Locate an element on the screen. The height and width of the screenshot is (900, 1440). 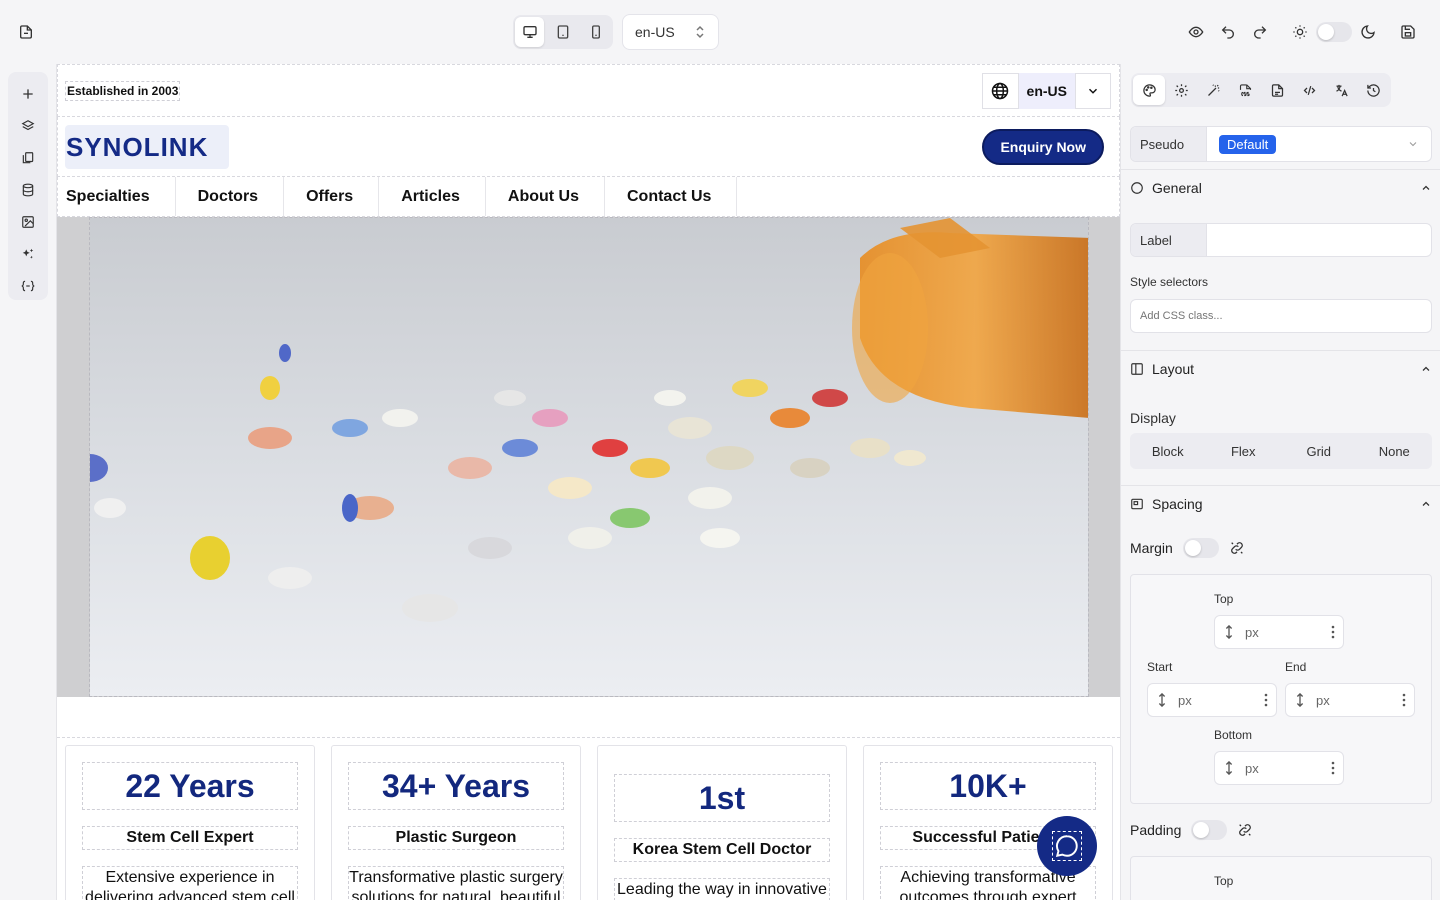
label-input is located at coordinates (1319, 240).